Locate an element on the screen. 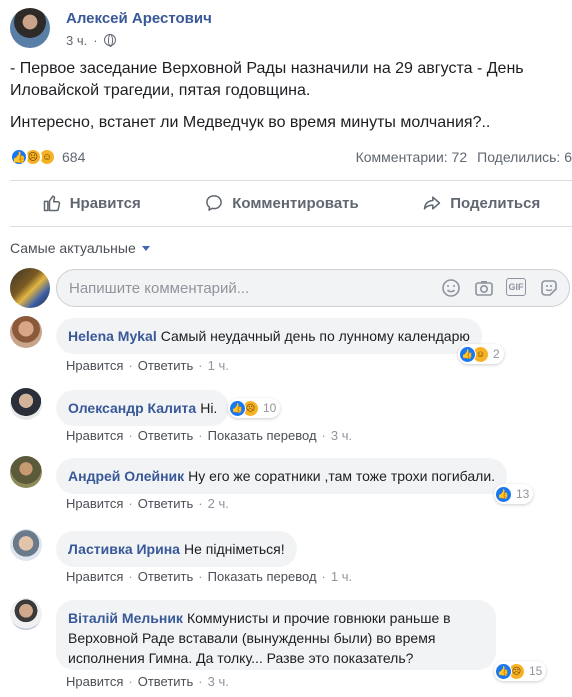 This screenshot has width=572, height=697. like-button: Нравится is located at coordinates (91, 203).